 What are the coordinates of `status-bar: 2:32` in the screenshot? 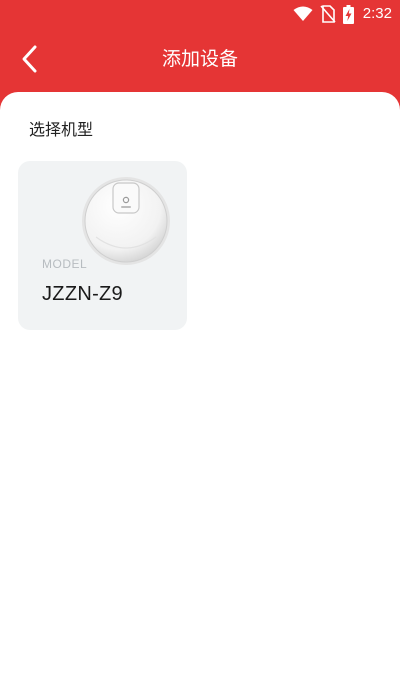 It's located at (200, 14).